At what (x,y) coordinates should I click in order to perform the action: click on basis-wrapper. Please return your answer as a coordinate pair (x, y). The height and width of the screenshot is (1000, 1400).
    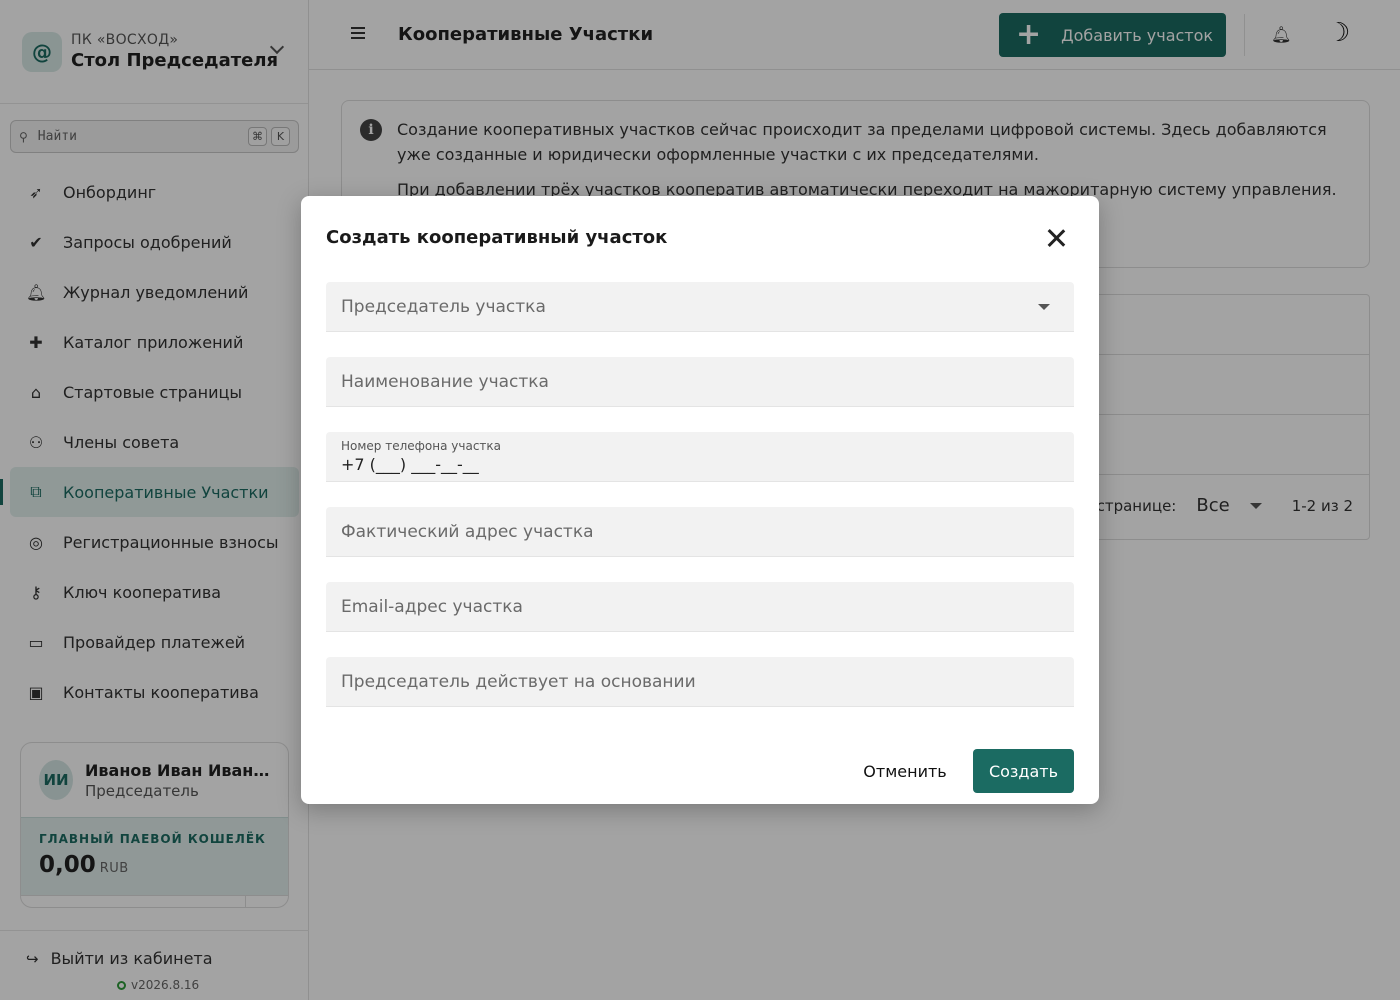
    Looking at the image, I should click on (700, 682).